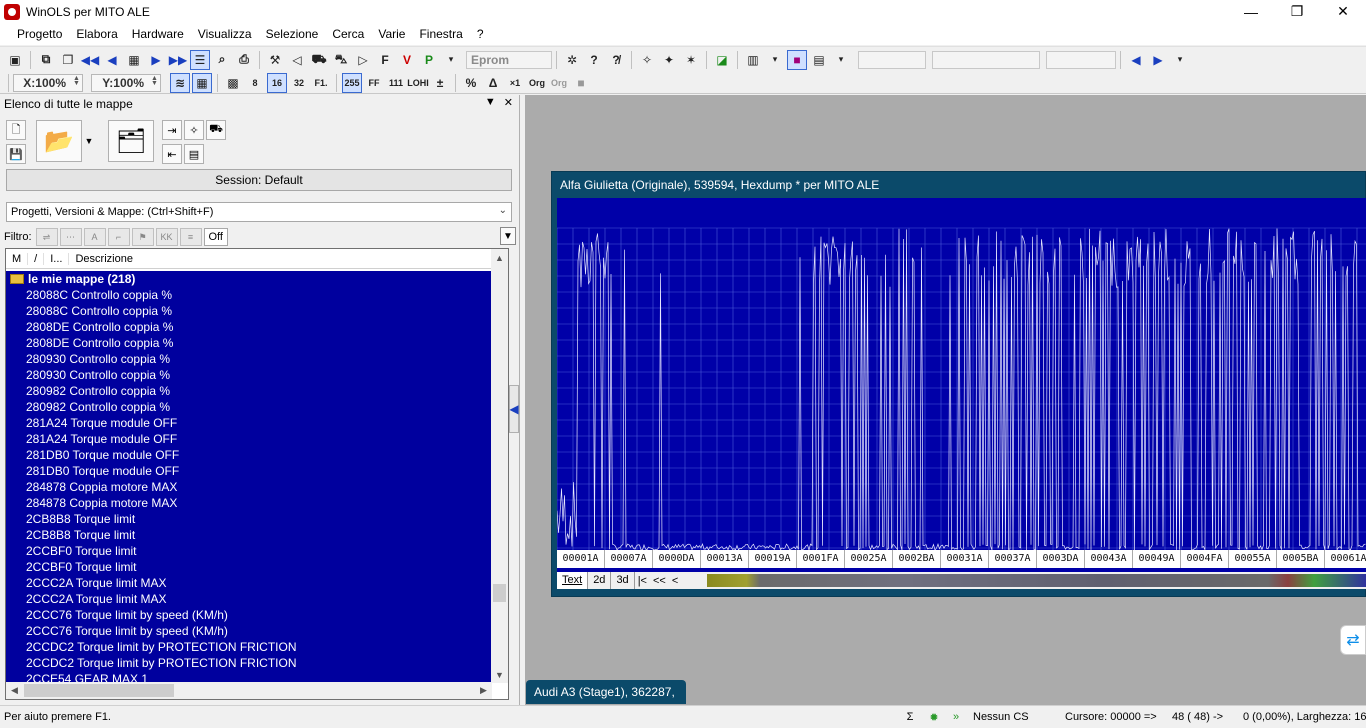  Describe the element at coordinates (499, 674) in the screenshot. I see `scroll-down-icon: ▼` at that location.